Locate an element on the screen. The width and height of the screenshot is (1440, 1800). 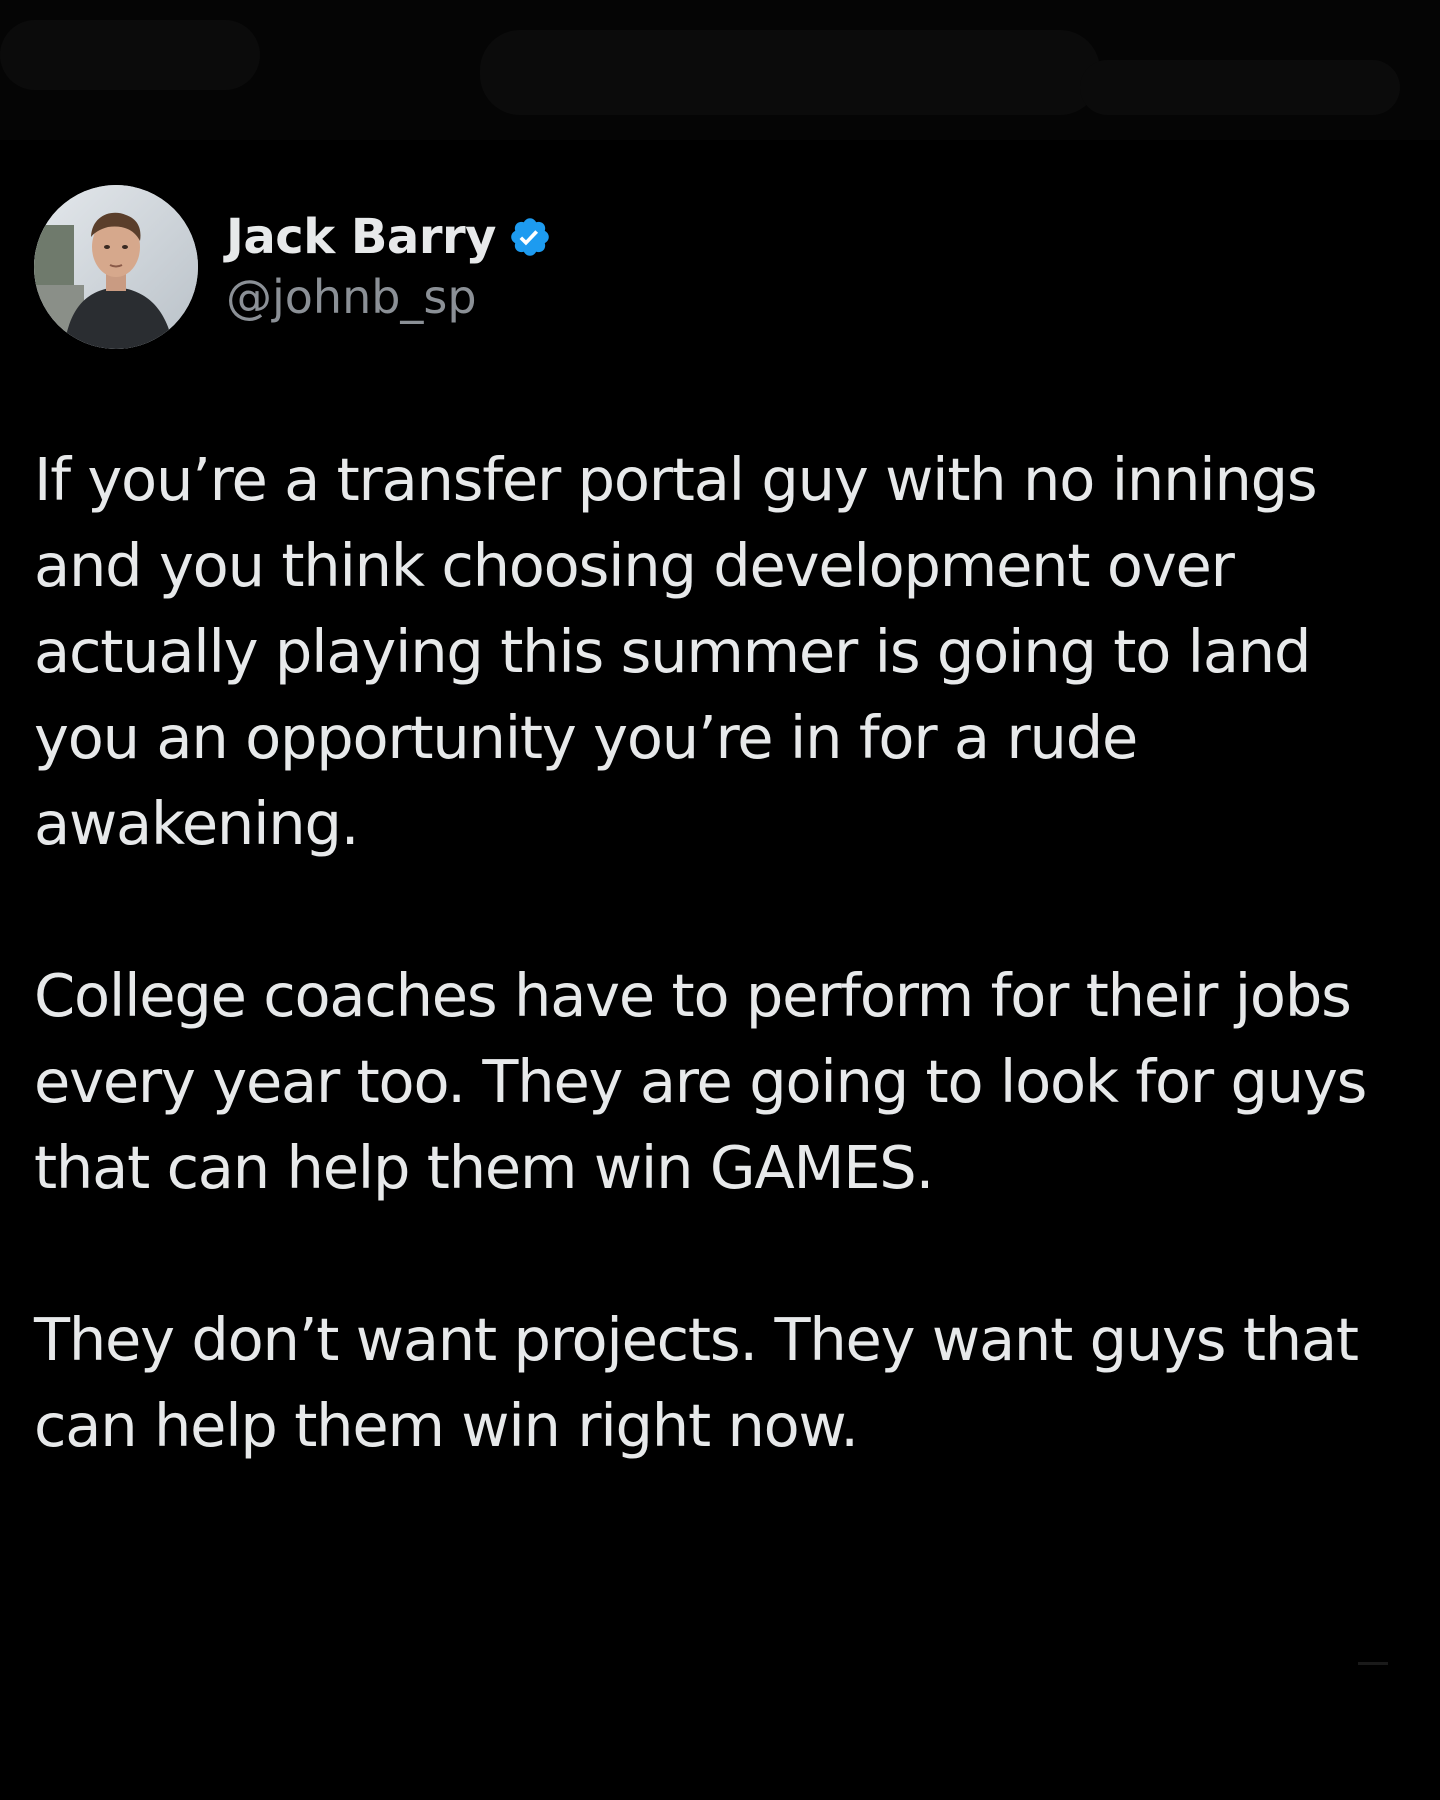
avatar is located at coordinates (116, 267).